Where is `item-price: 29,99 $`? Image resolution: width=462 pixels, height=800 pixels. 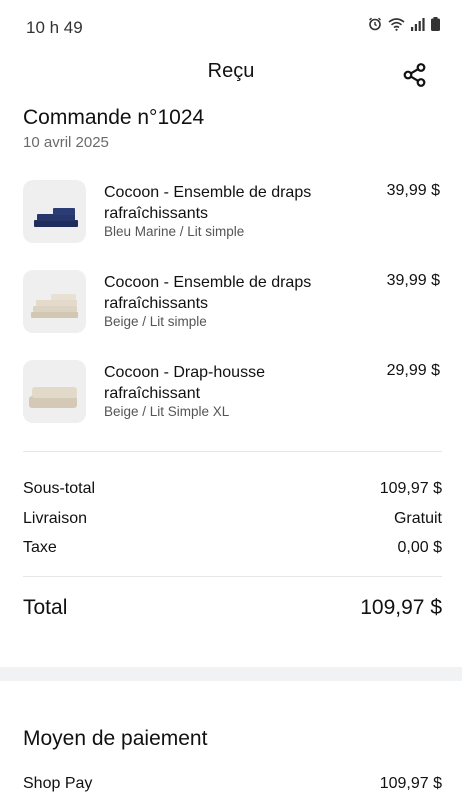 item-price: 29,99 $ is located at coordinates (413, 370).